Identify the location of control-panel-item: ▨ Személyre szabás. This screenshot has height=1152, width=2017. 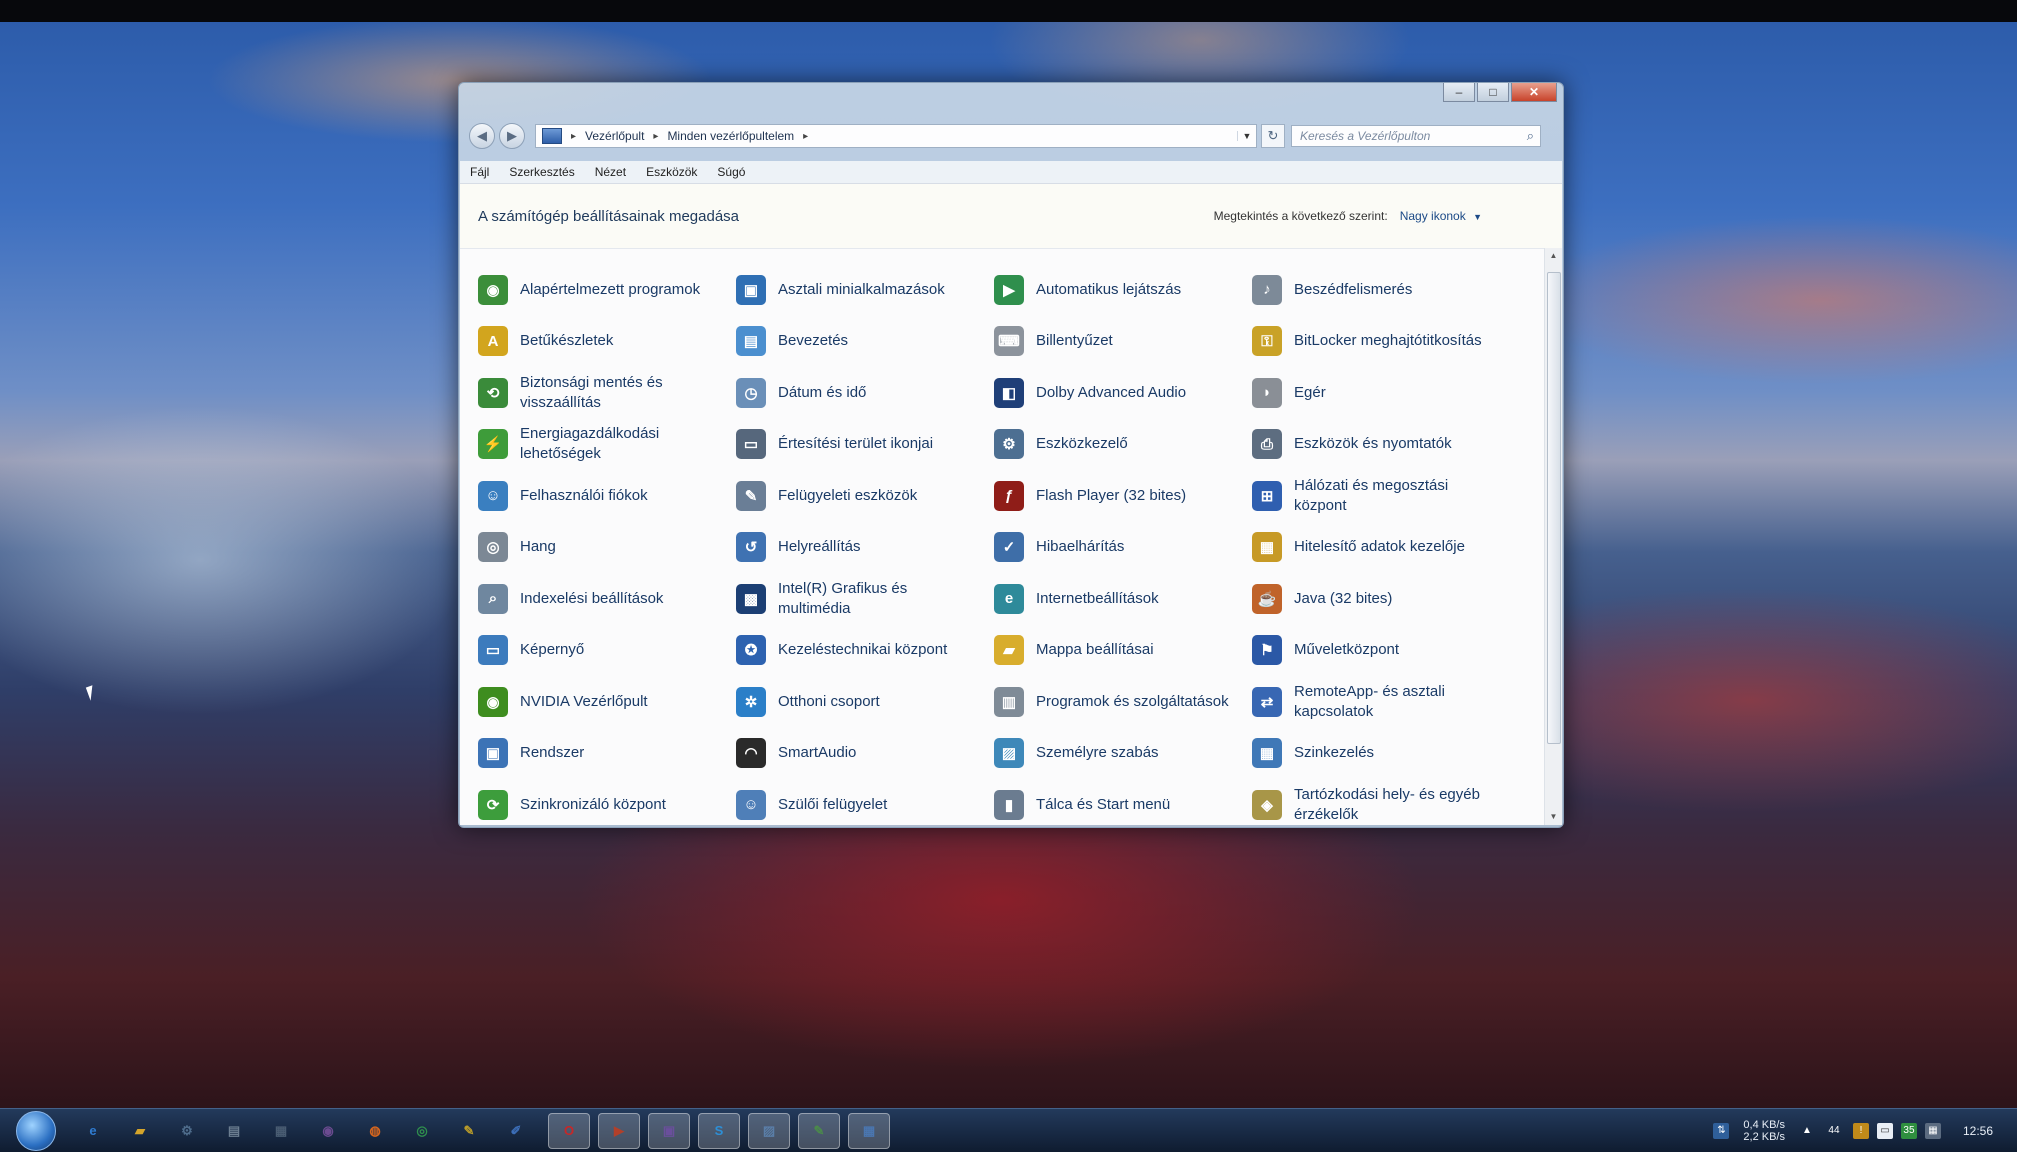
(1123, 754).